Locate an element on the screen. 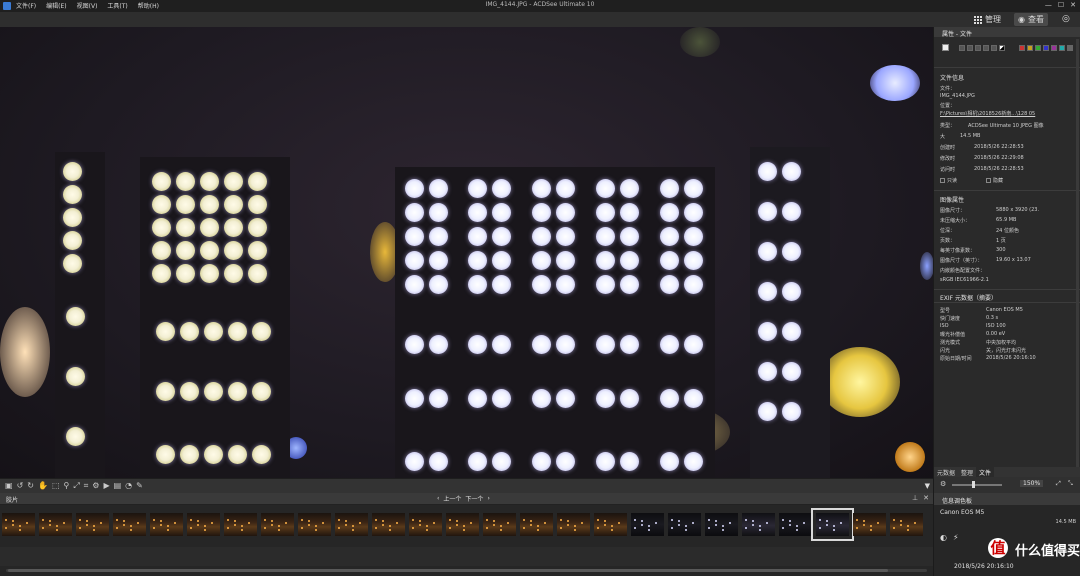 This screenshot has height=576, width=1080. exif-row: 闪光 关，闪光灯未闪光 is located at coordinates (983, 350).